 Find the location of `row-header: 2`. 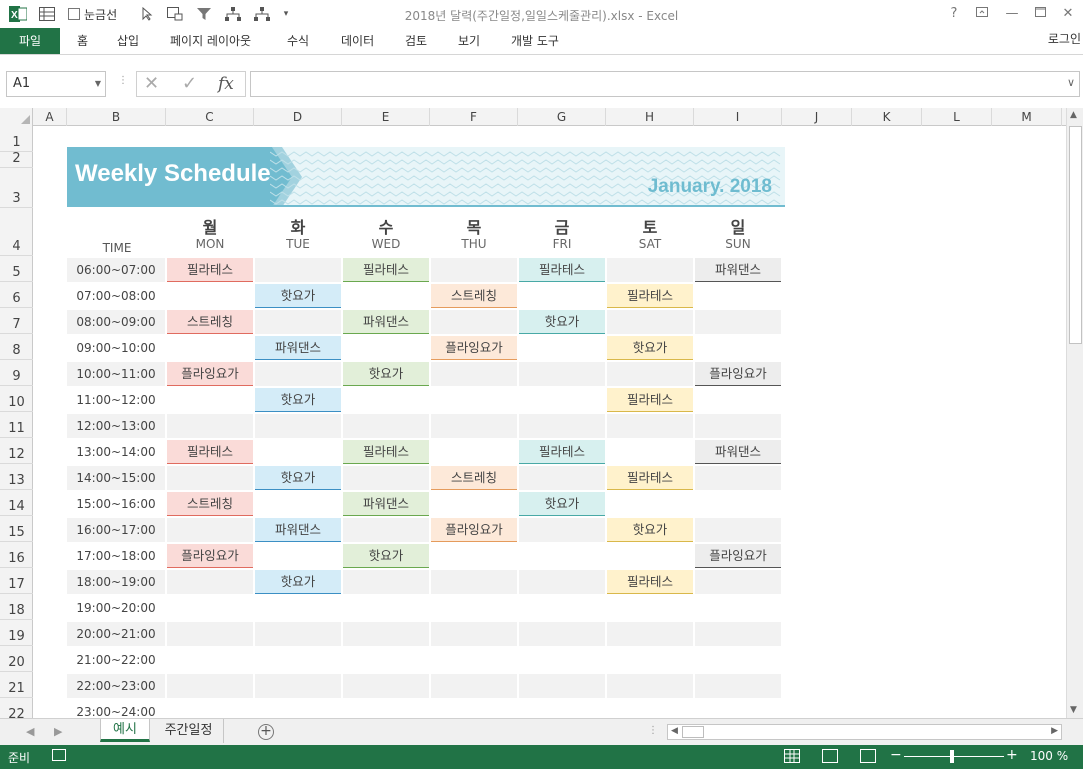

row-header: 2 is located at coordinates (16, 159).